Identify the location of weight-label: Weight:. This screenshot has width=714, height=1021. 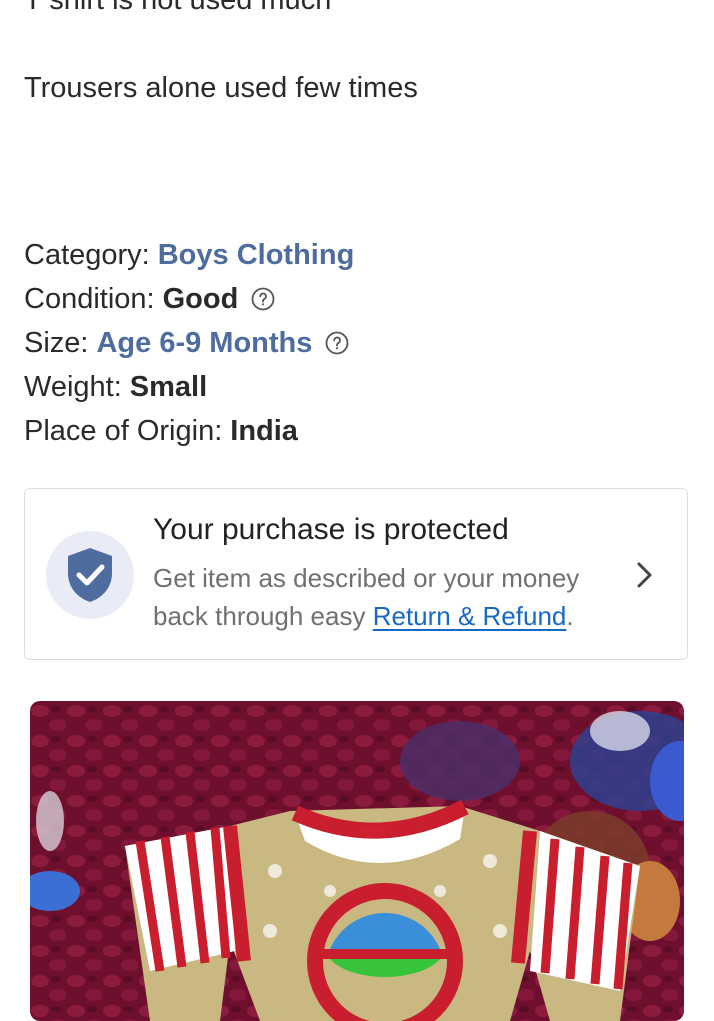
(73, 387).